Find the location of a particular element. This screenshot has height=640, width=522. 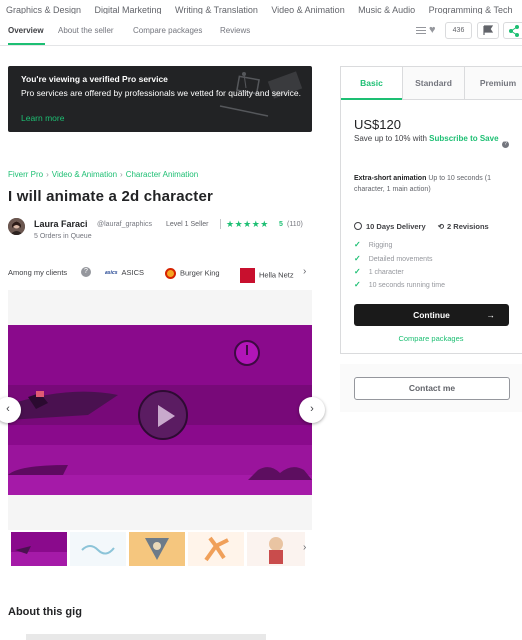

hella-netz-logo is located at coordinates (247, 275).